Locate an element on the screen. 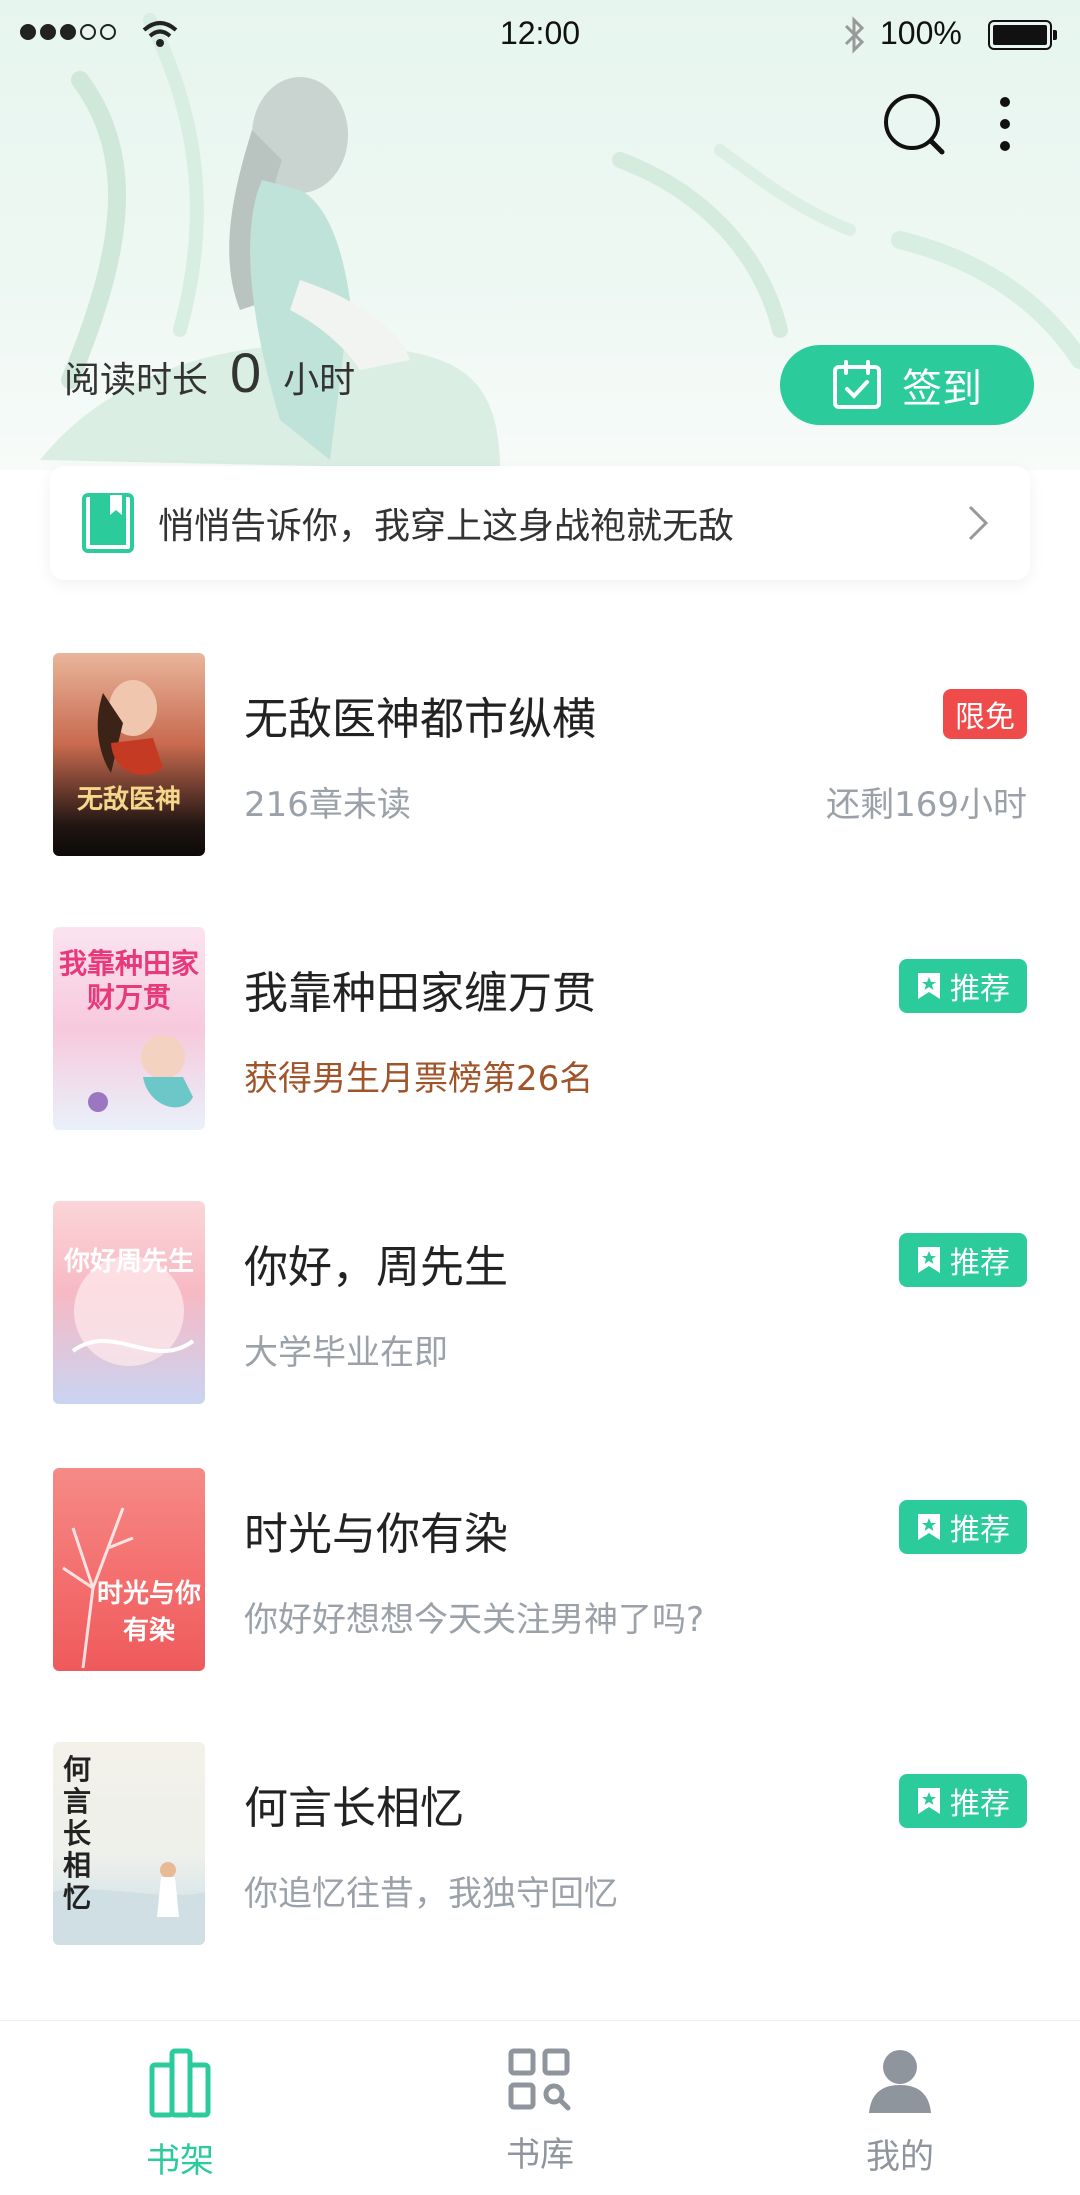  cover-title: 你好周先生 is located at coordinates (128, 1262).